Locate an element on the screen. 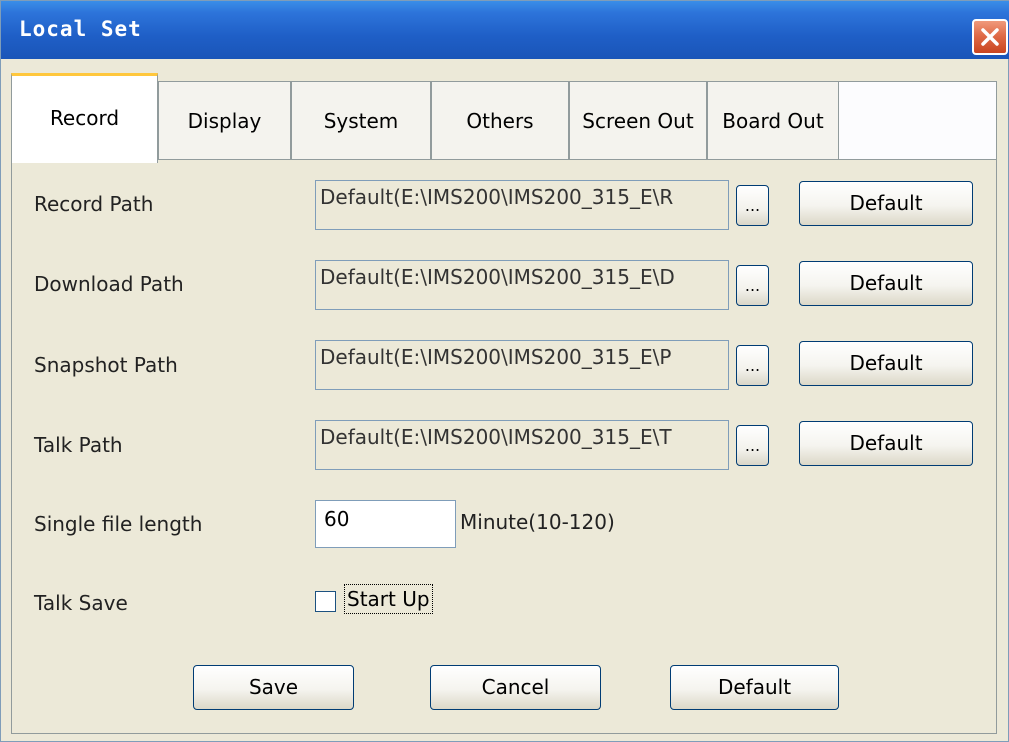 The width and height of the screenshot is (1009, 742). single-file-length-label: Single file length is located at coordinates (118, 524).